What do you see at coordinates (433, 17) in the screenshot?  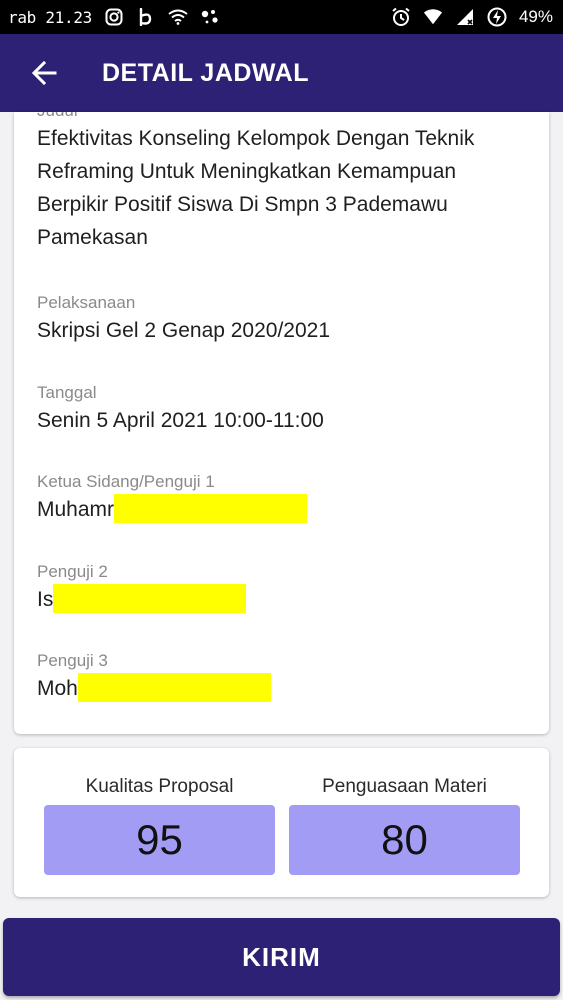 I see `wifi-signal-icon` at bounding box center [433, 17].